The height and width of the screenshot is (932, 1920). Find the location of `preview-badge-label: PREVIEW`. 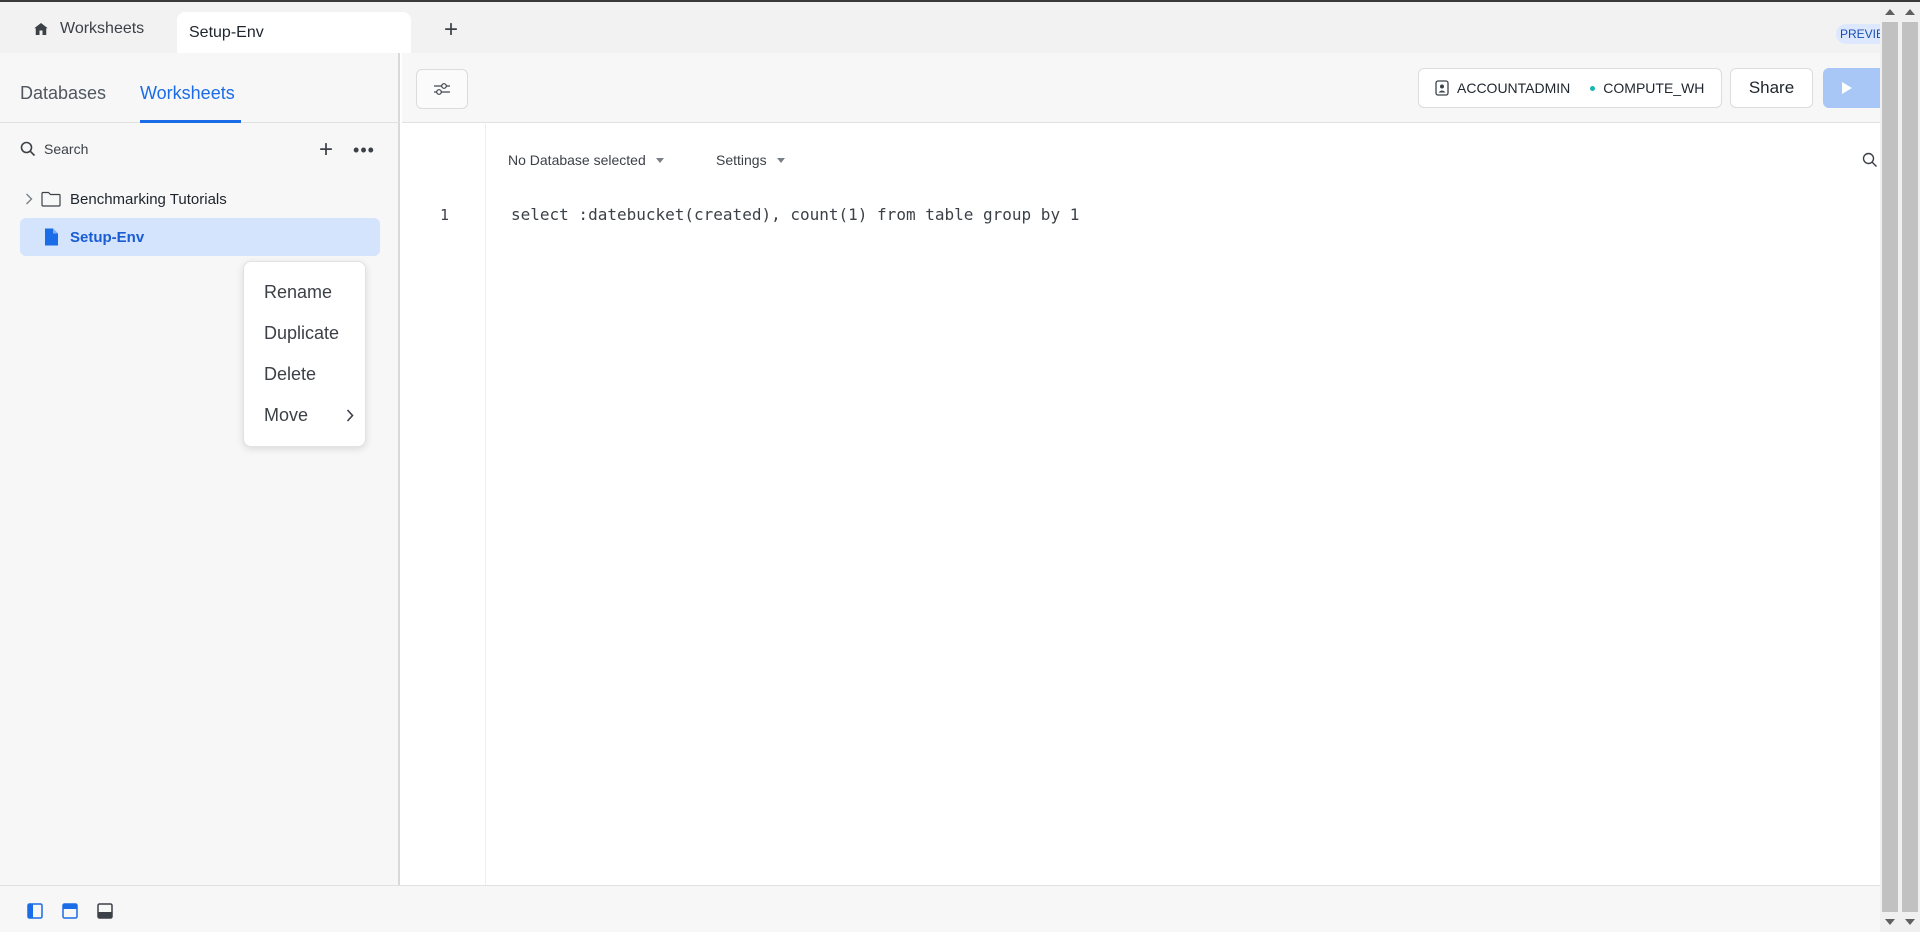

preview-badge-label: PREVIEW is located at coordinates (1860, 34).